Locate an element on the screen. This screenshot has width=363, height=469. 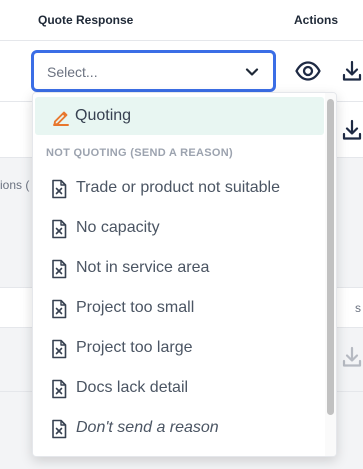
eye-icon is located at coordinates (308, 71).